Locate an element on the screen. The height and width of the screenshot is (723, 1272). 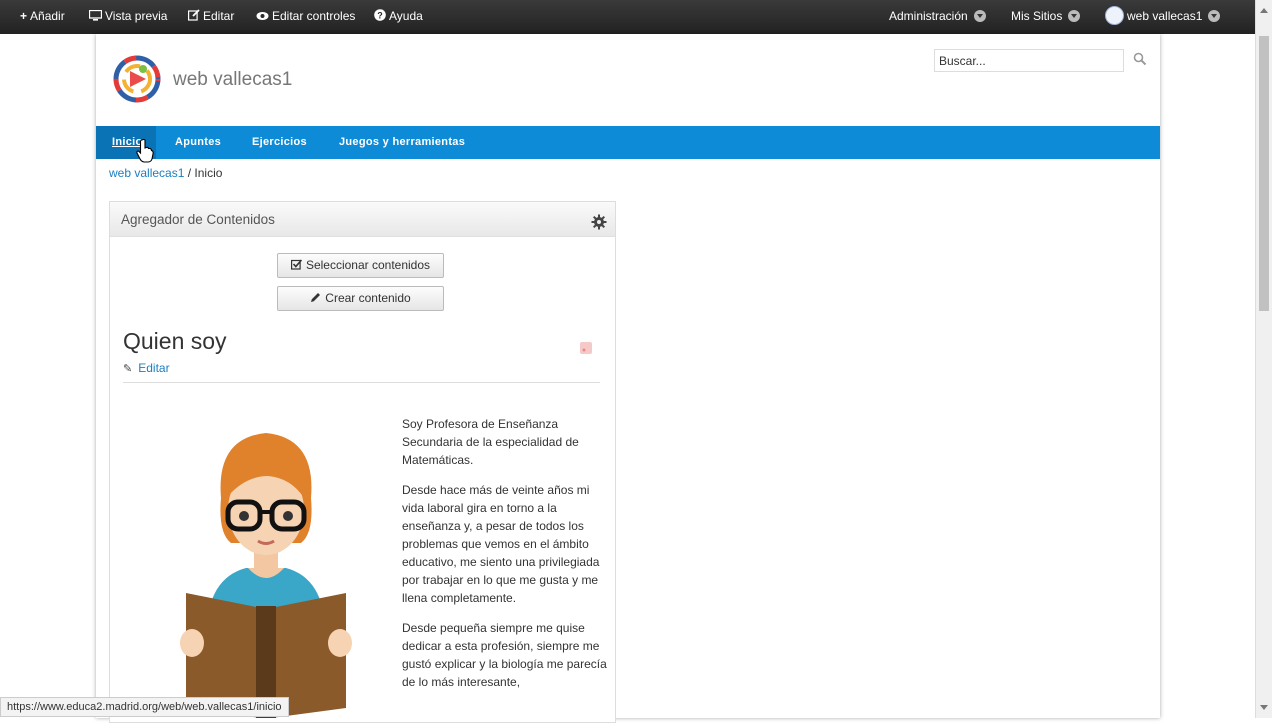
question-icon: ? is located at coordinates (380, 15).